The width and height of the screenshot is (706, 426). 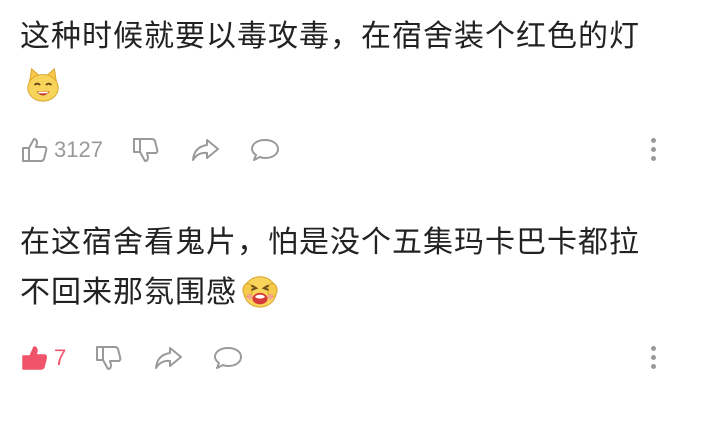 I want to click on like-button: 7, so click(x=43, y=358).